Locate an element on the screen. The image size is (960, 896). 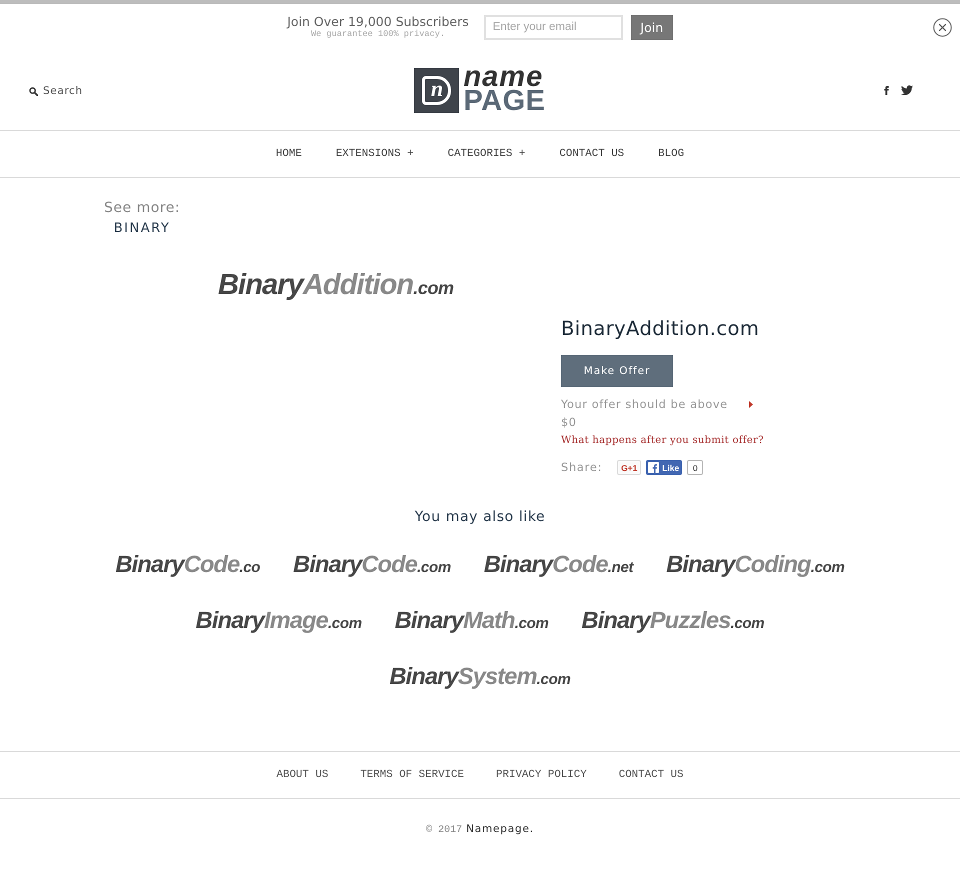
footer-link: TERMS OF SERVICE is located at coordinates (412, 775).